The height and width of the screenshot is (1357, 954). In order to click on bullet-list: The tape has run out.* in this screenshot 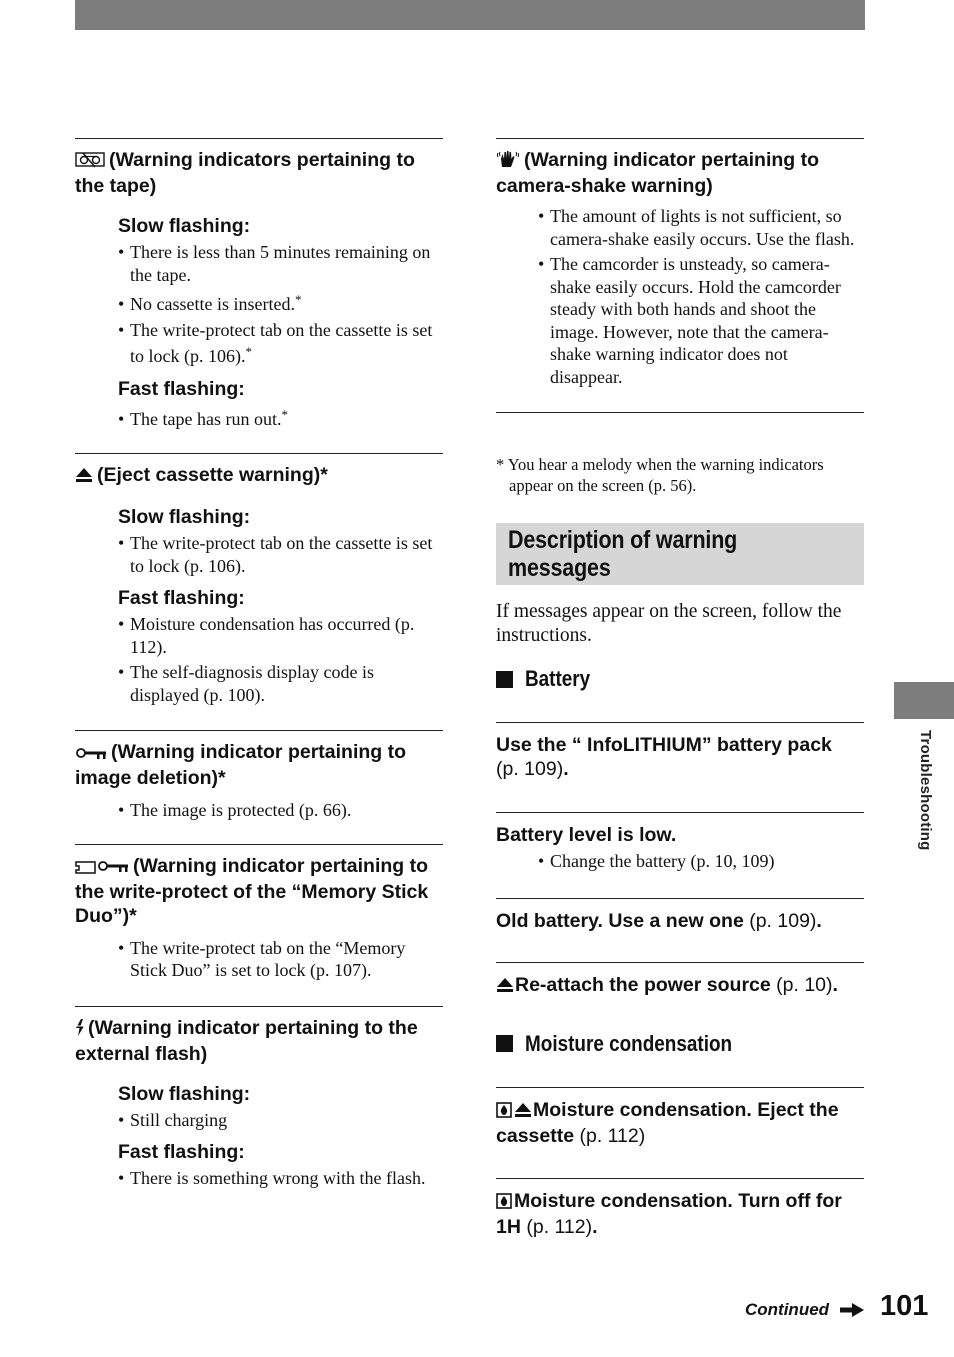, I will do `click(280, 417)`.